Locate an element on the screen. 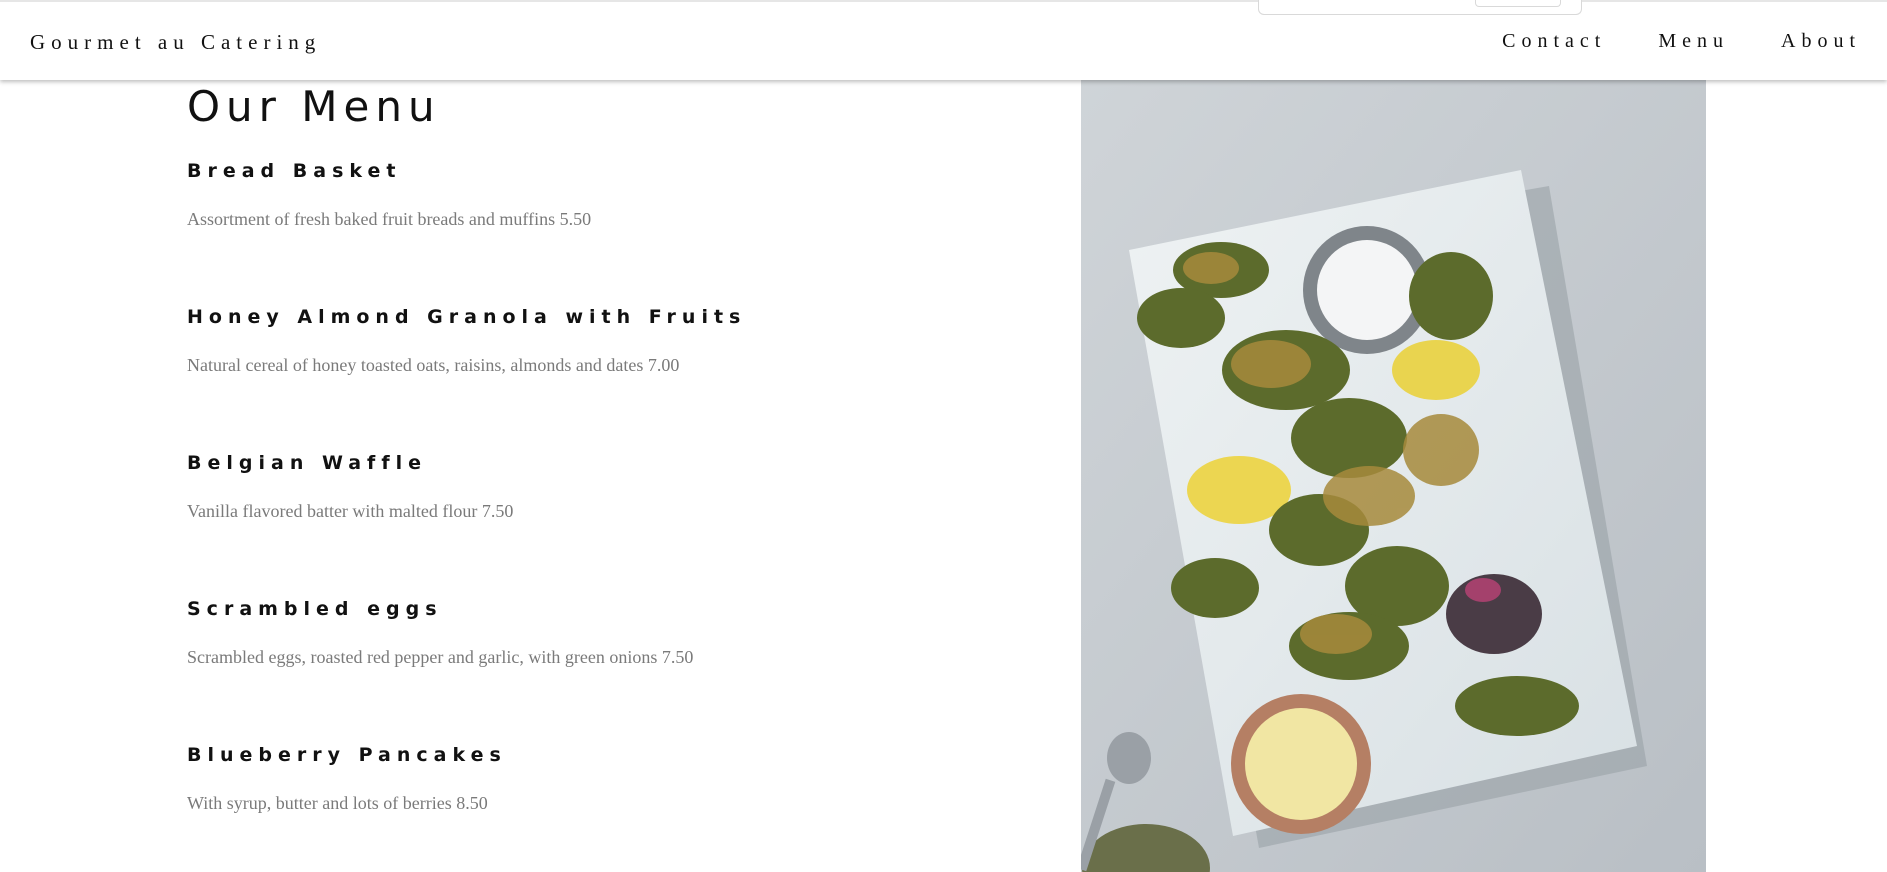 This screenshot has height=872, width=1887. nav-link-about: About is located at coordinates (1821, 41).